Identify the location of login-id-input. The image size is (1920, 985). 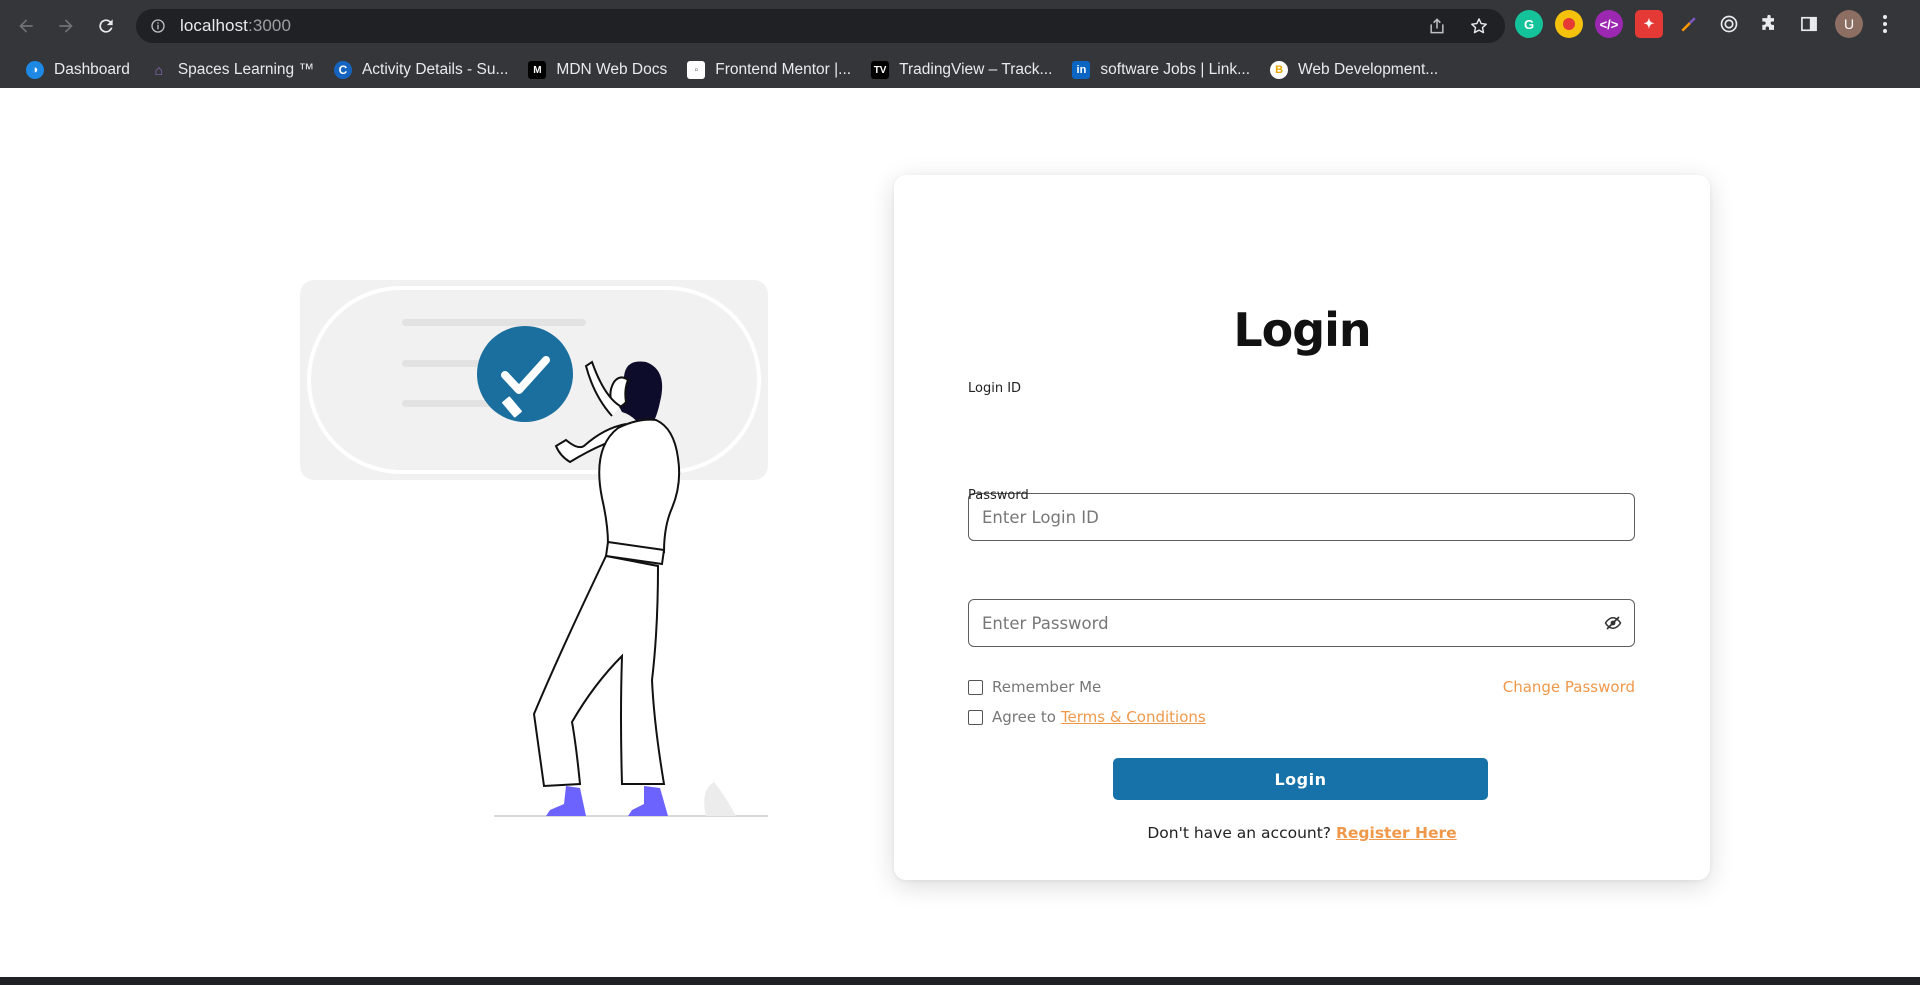
(1282, 517).